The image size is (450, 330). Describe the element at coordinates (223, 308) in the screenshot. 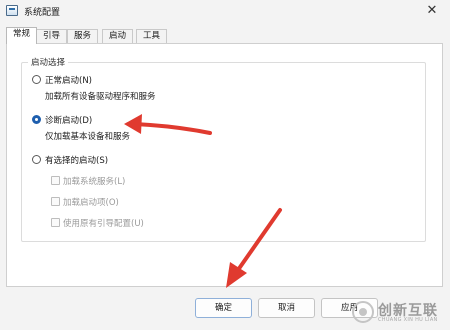

I see `ok-button: 确定` at that location.